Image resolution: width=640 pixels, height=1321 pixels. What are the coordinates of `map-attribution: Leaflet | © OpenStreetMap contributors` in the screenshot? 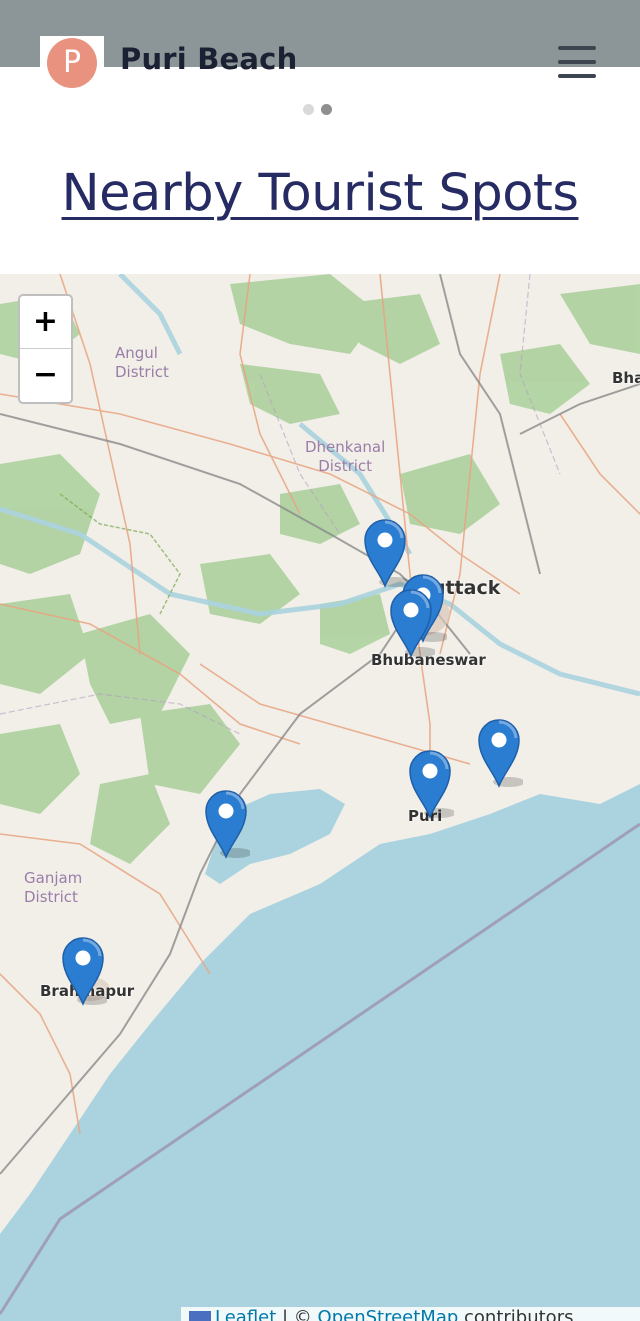 It's located at (410, 1314).